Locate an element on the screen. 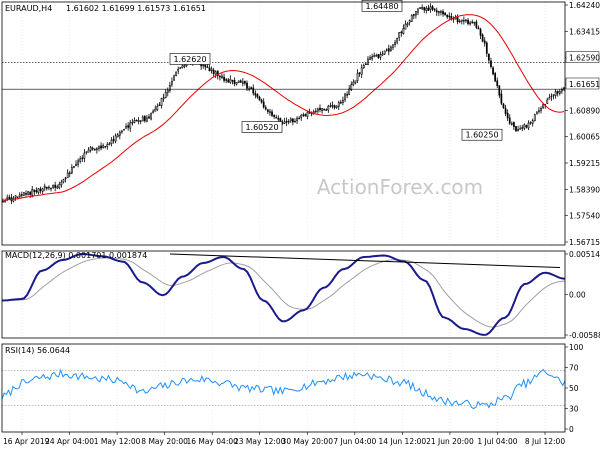 This screenshot has width=600, height=454. annotation-label: 1.60250 is located at coordinates (481, 135).